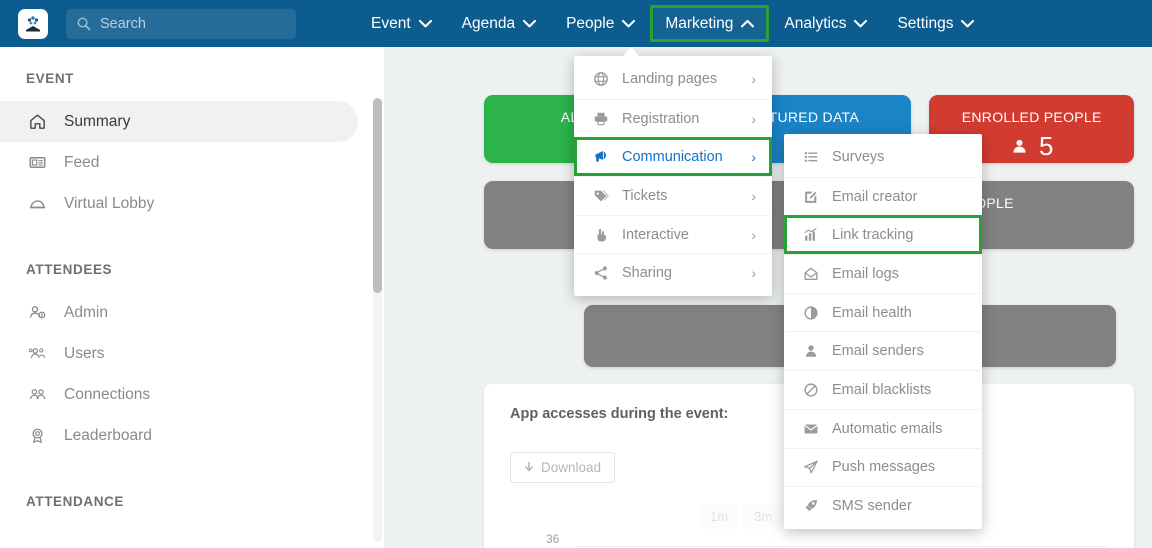 This screenshot has width=1152, height=548. Describe the element at coordinates (37, 312) in the screenshot. I see `user-shield-icon` at that location.